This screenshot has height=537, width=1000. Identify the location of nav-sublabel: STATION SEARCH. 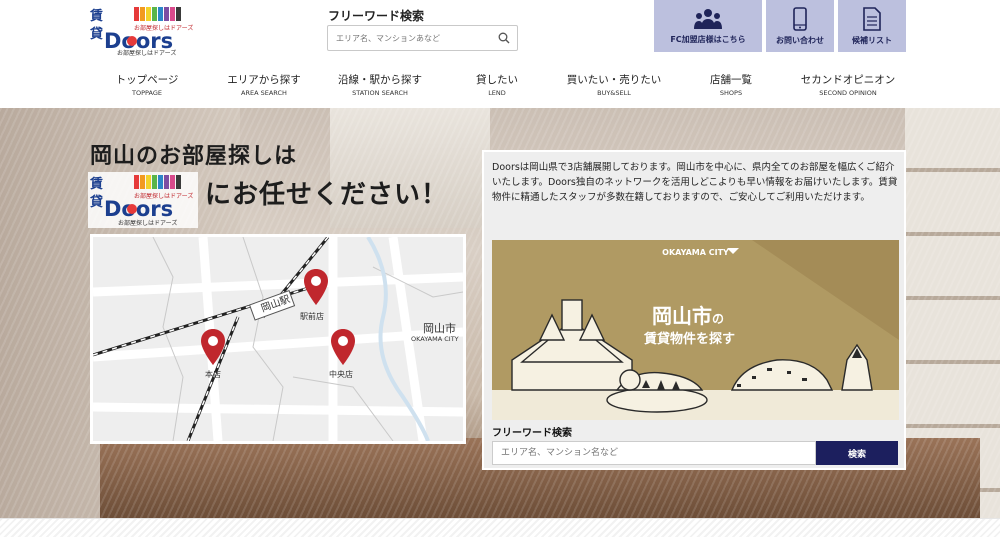
(380, 93).